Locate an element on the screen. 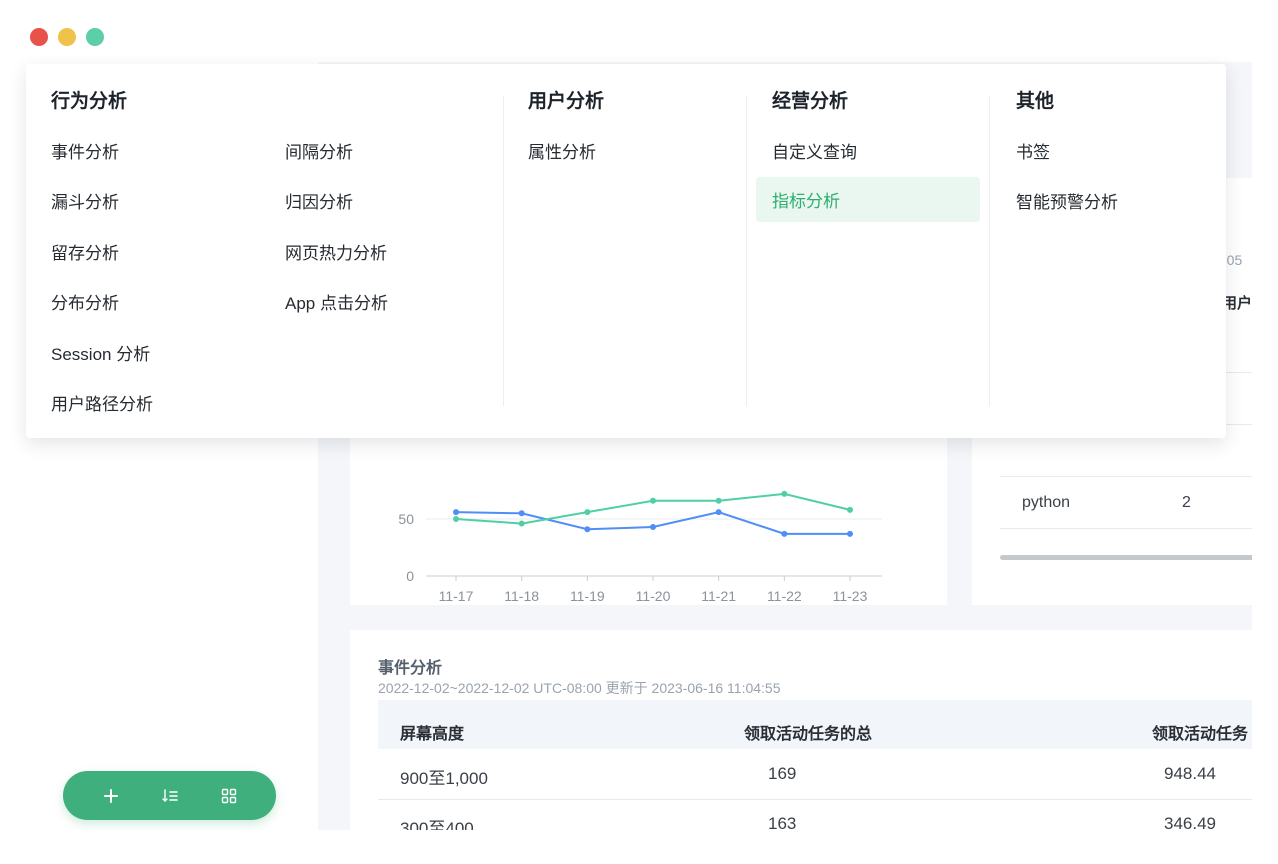  menu-item: 归因分析 is located at coordinates (319, 200).